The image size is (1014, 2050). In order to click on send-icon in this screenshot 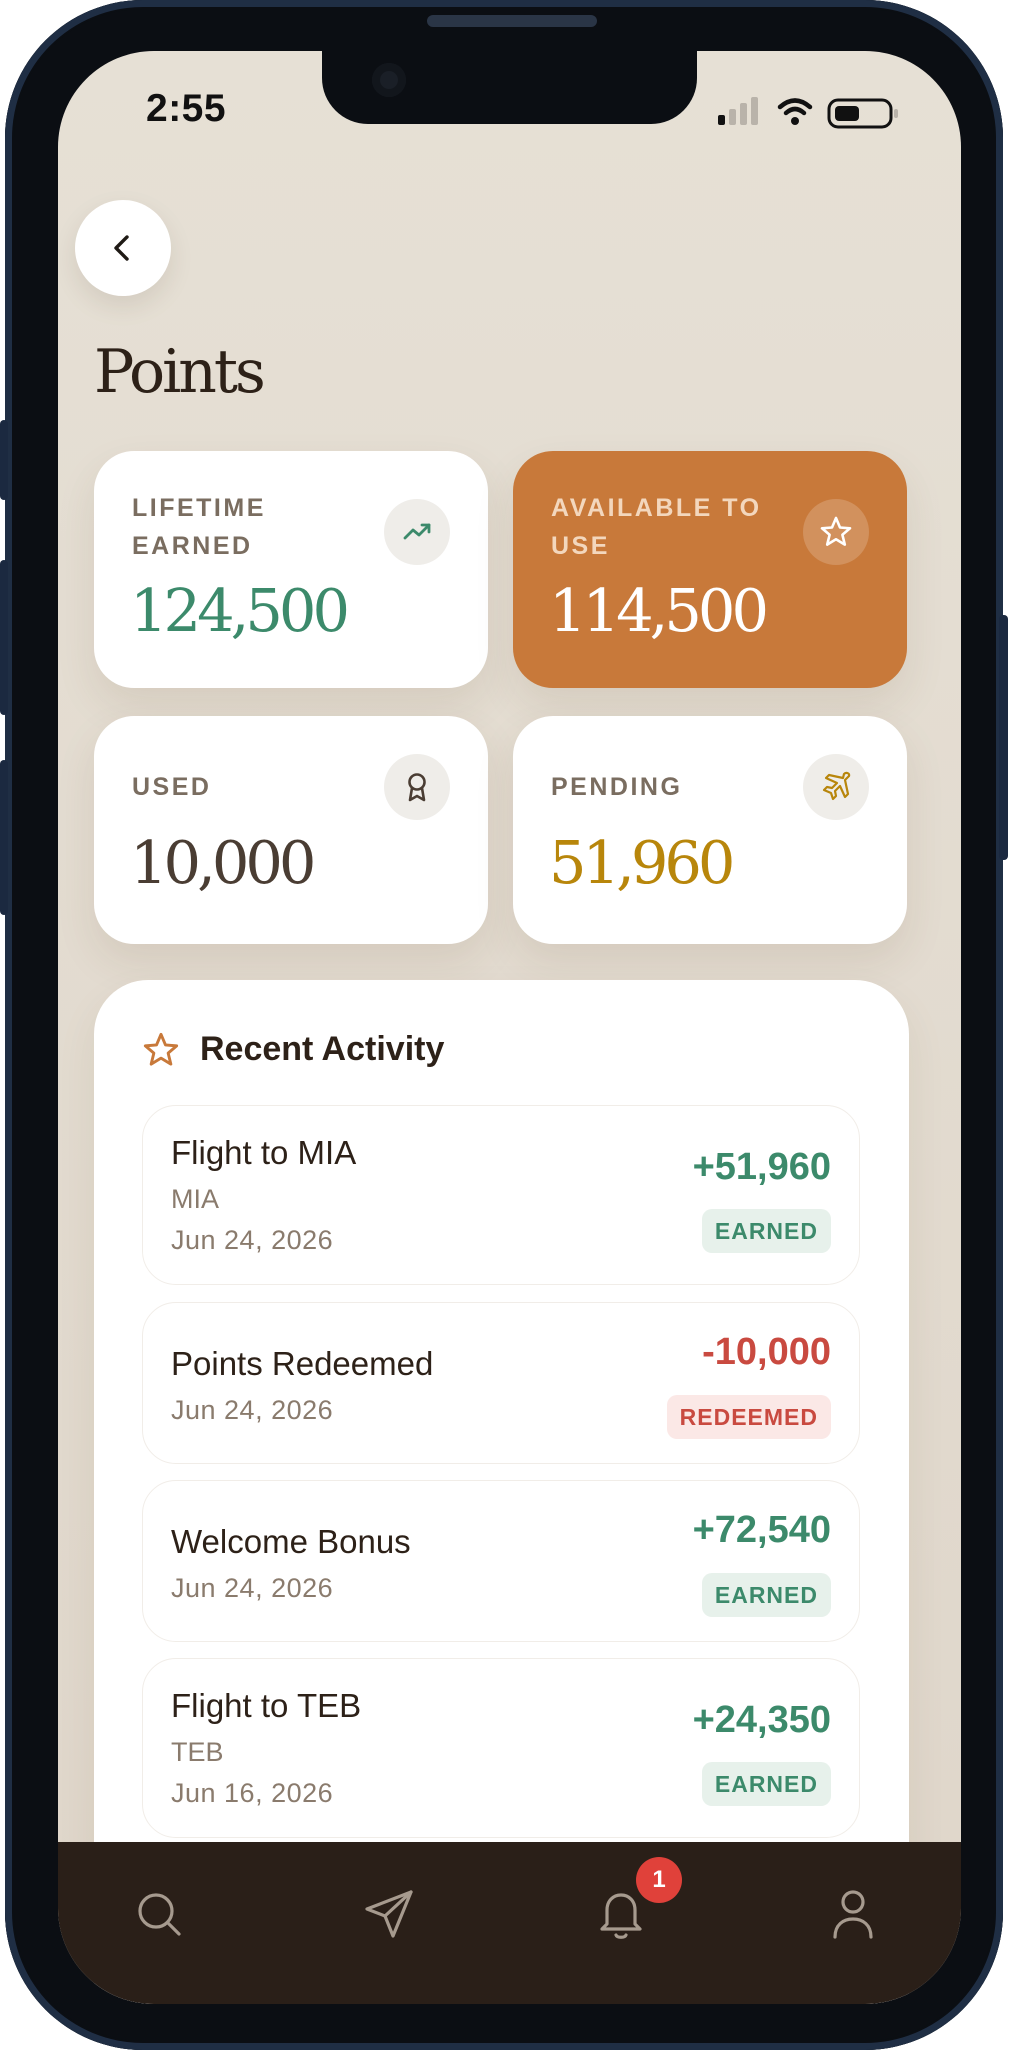, I will do `click(389, 1914)`.